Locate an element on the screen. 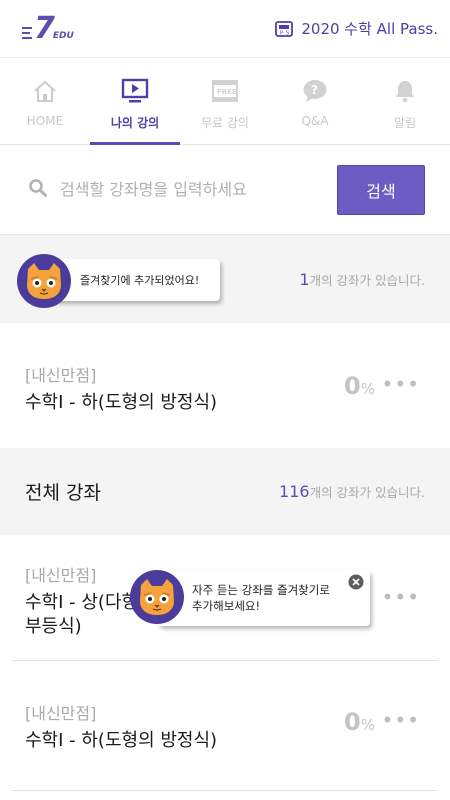 The width and height of the screenshot is (450, 800). tab-home: HOME is located at coordinates (45, 101).